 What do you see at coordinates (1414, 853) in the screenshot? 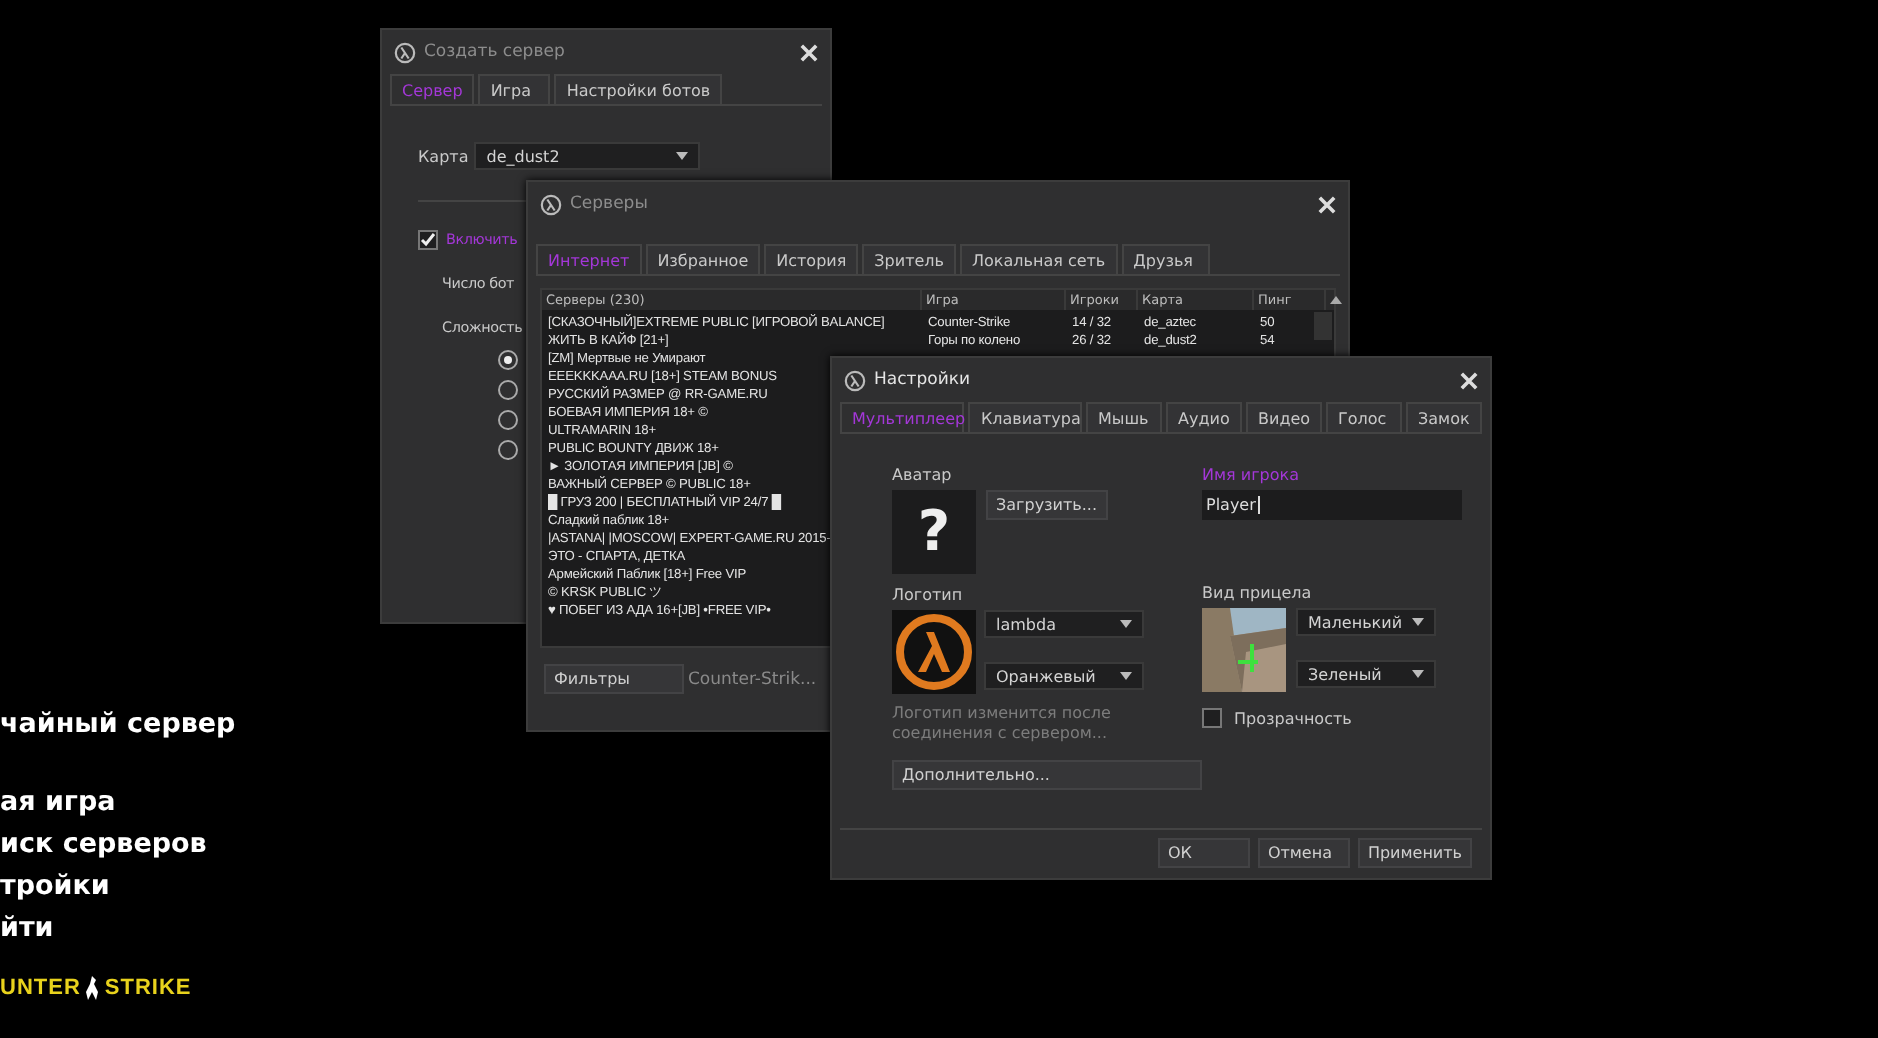
I see `dialog-button: Применить` at bounding box center [1414, 853].